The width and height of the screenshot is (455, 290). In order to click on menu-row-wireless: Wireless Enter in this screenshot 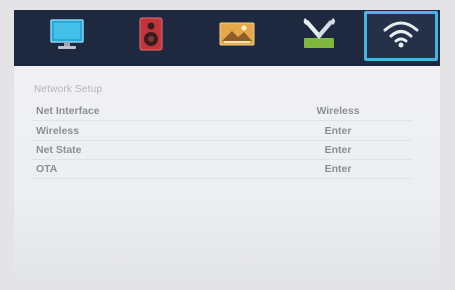, I will do `click(222, 131)`.